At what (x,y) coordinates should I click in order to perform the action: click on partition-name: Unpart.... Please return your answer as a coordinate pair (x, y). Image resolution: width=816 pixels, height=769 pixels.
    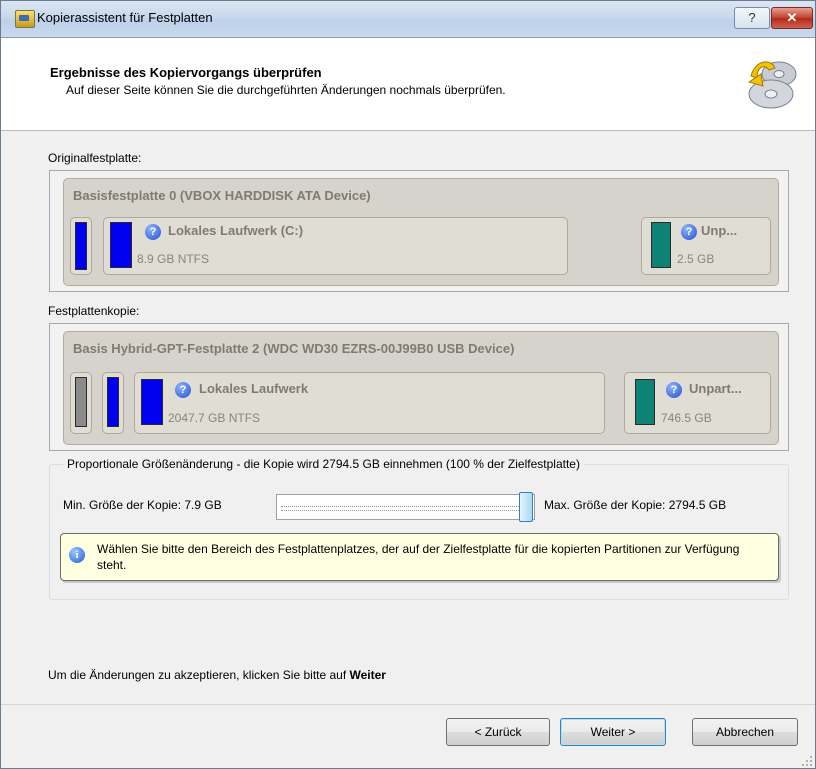
    Looking at the image, I should click on (715, 388).